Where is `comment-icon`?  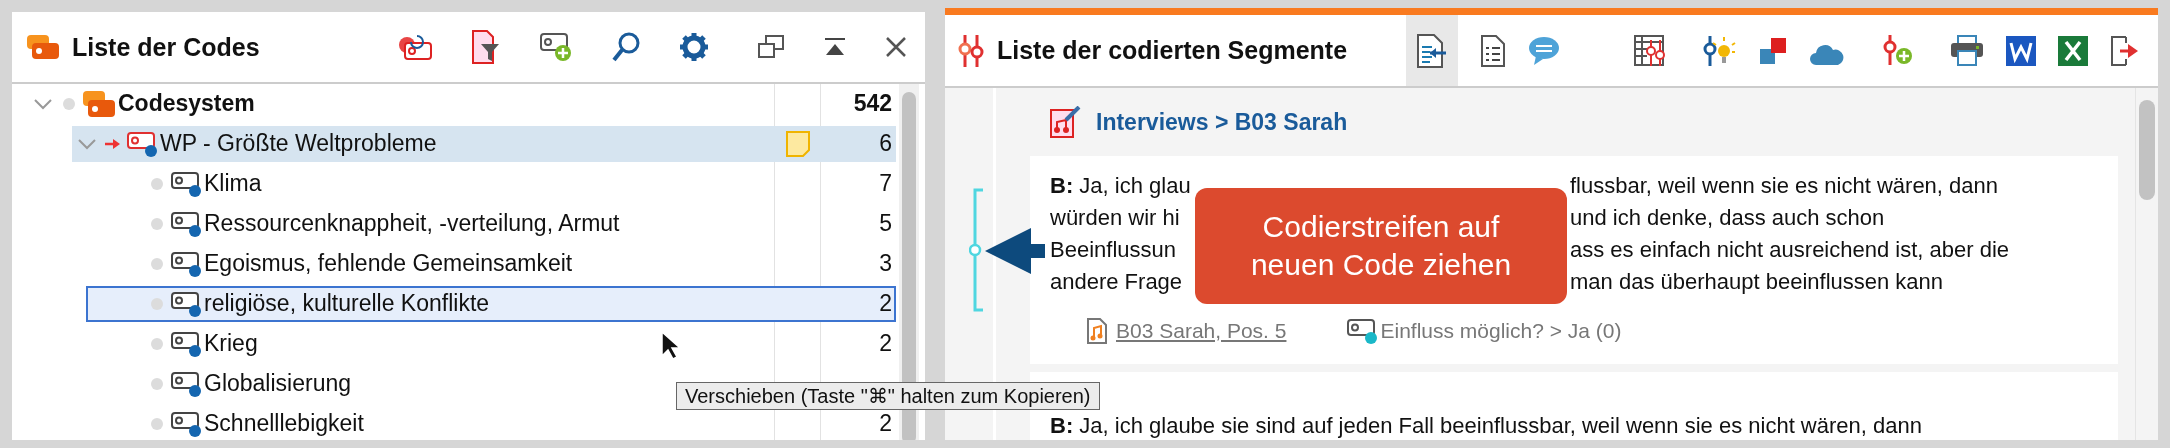 comment-icon is located at coordinates (1544, 50).